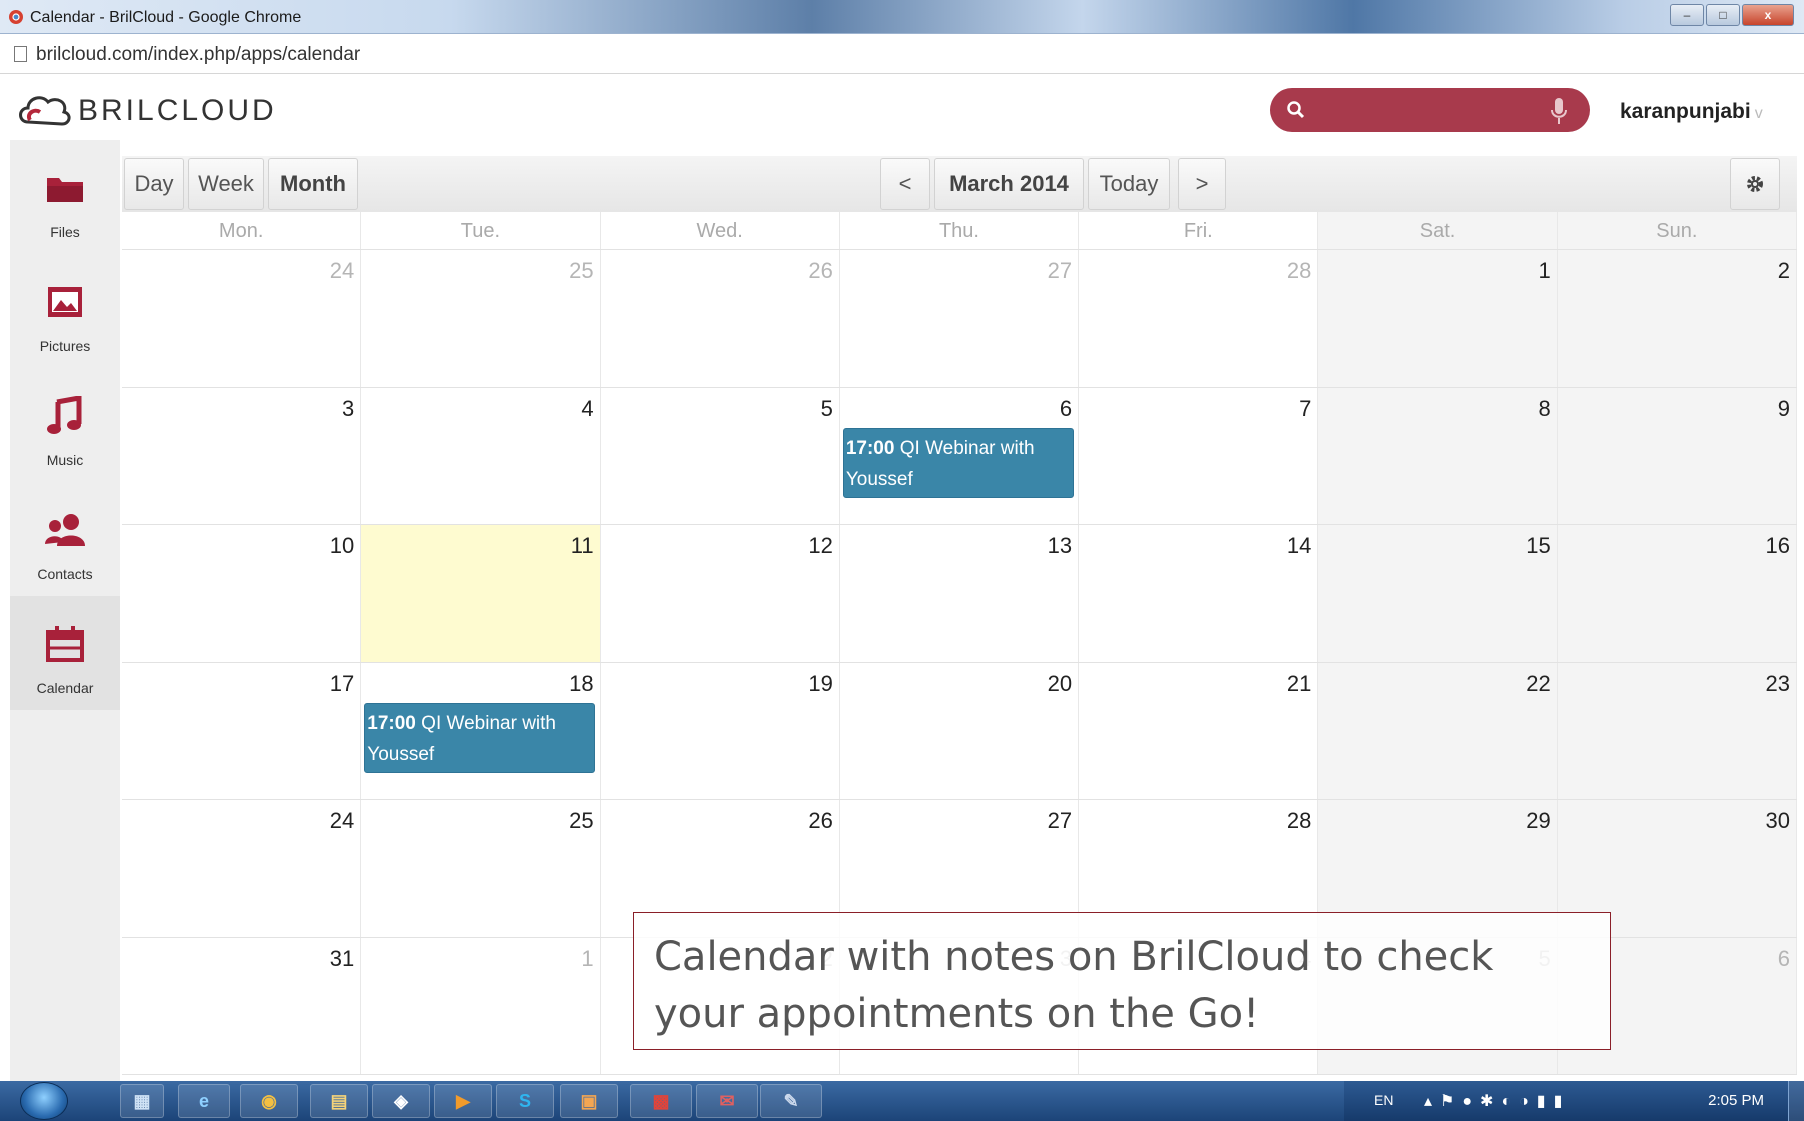 This screenshot has height=1121, width=1804. I want to click on day-cell-today: 11, so click(481, 593).